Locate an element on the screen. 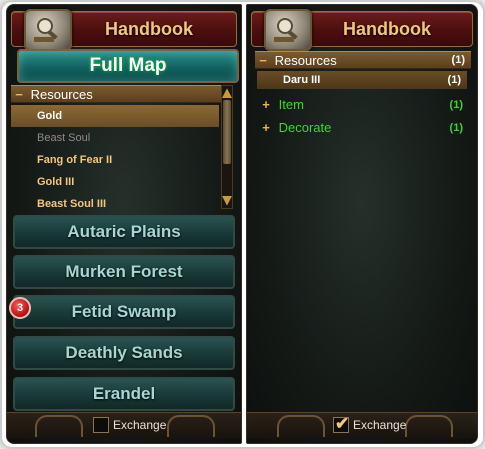  region-button-murken-forest: Murken Forest is located at coordinates (124, 272).